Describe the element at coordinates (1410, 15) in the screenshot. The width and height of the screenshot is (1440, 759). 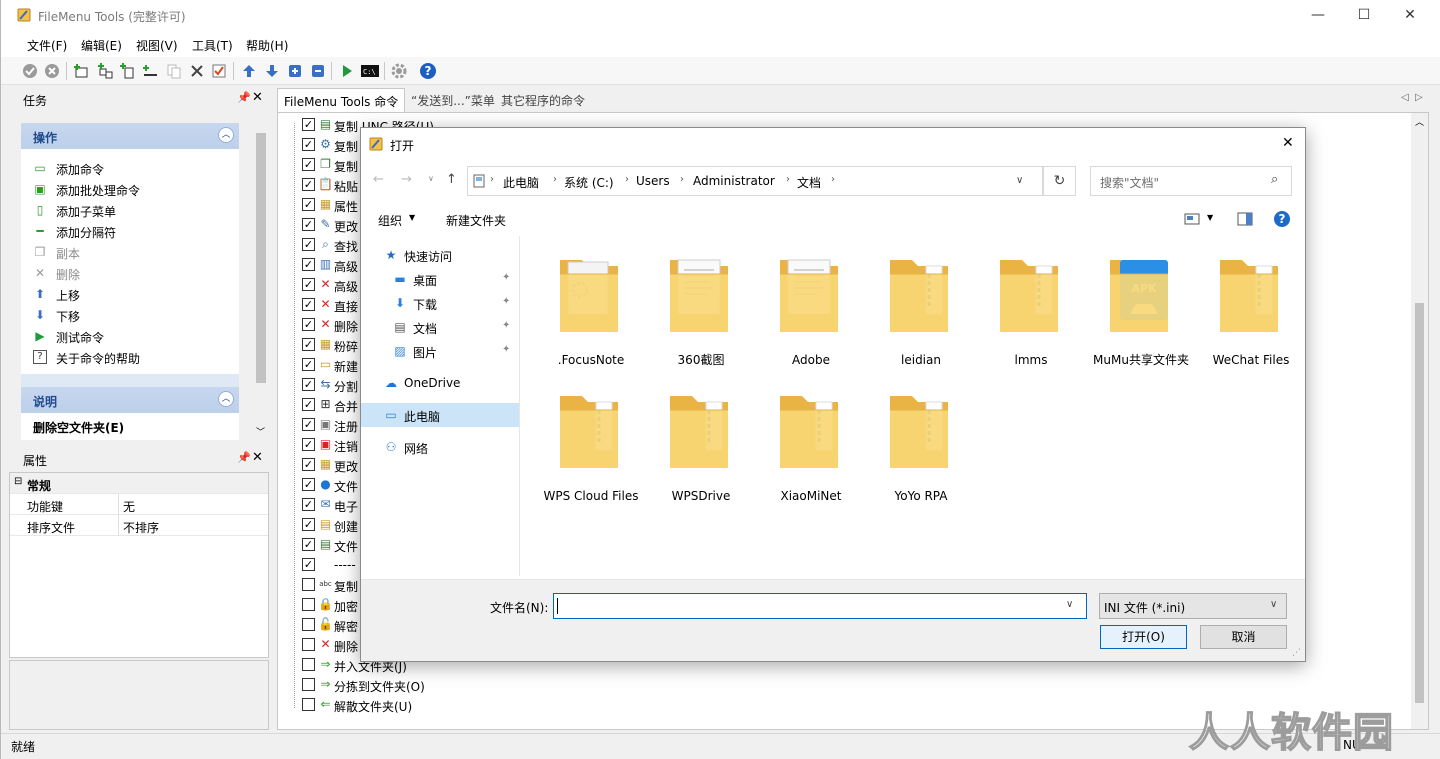
I see `close-button: ✕` at that location.